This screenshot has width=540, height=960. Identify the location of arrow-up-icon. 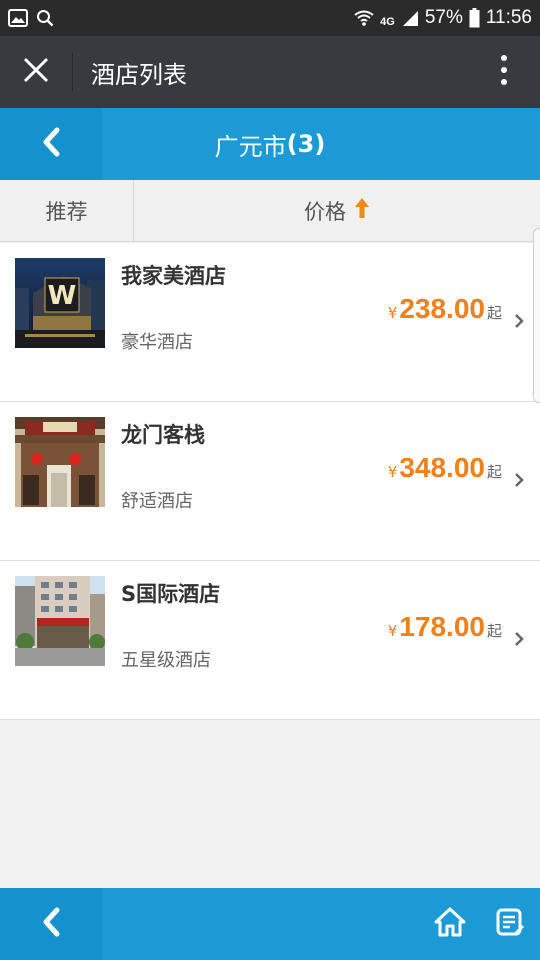
(362, 211).